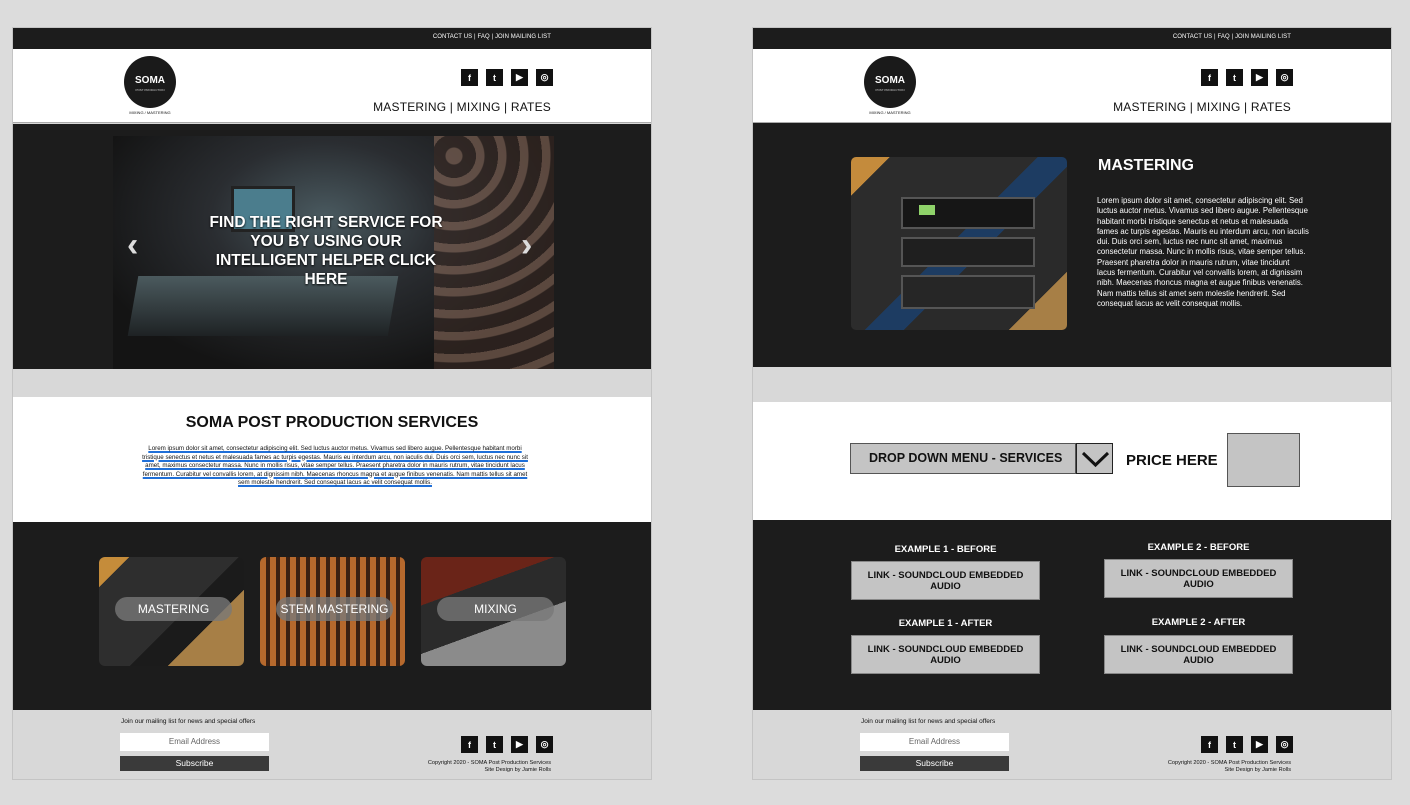 Image resolution: width=1410 pixels, height=805 pixels. I want to click on example-1-after-audio-link: LINK - SOUNDCLOUD EMBEDDED AUDIO, so click(945, 654).